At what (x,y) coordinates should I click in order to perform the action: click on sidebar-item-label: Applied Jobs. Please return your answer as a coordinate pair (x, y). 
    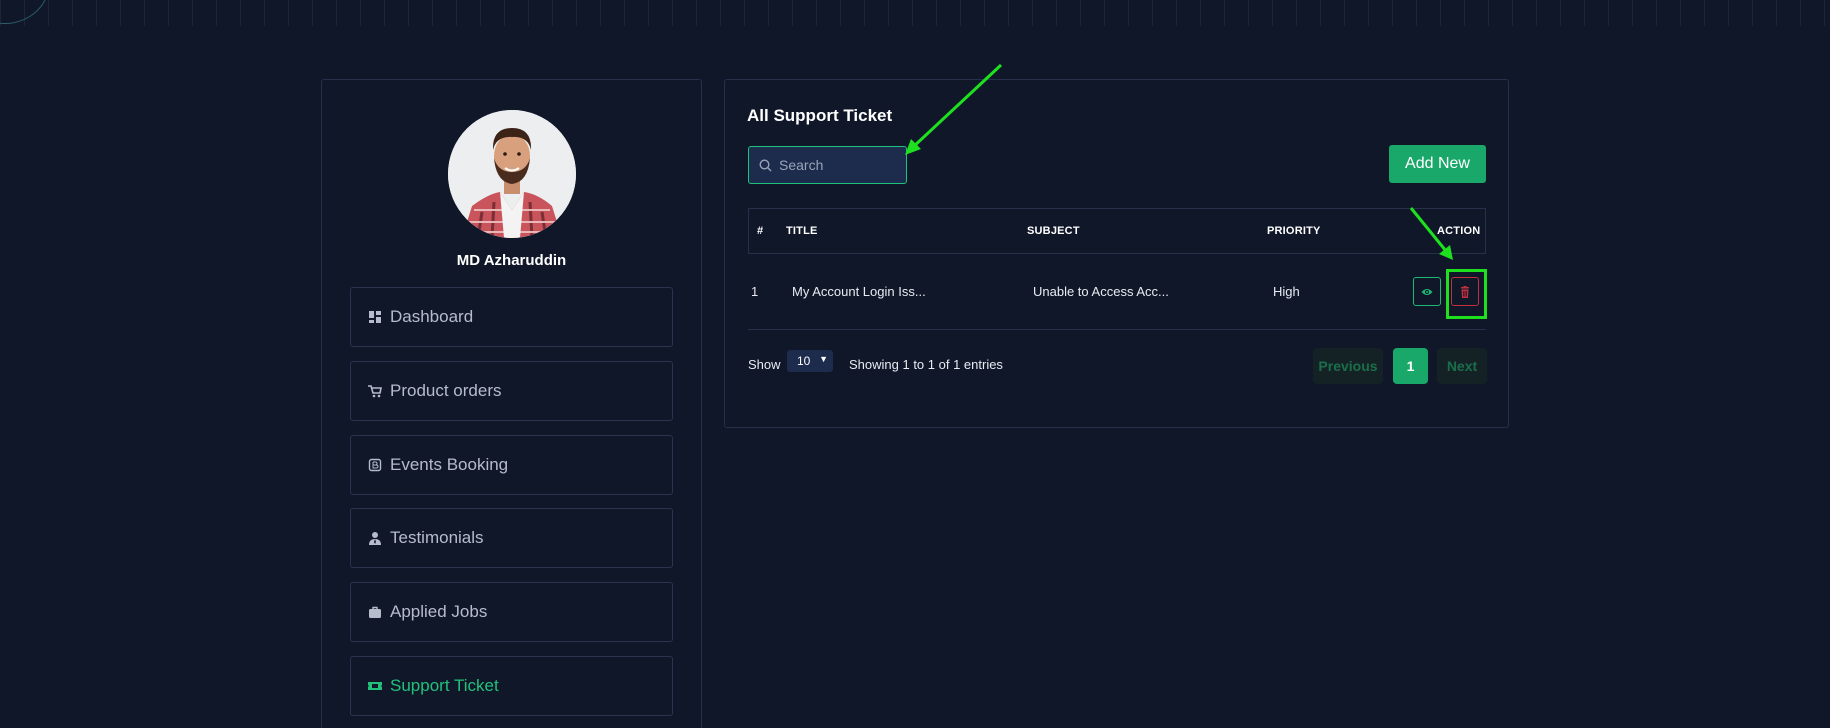
    Looking at the image, I should click on (439, 611).